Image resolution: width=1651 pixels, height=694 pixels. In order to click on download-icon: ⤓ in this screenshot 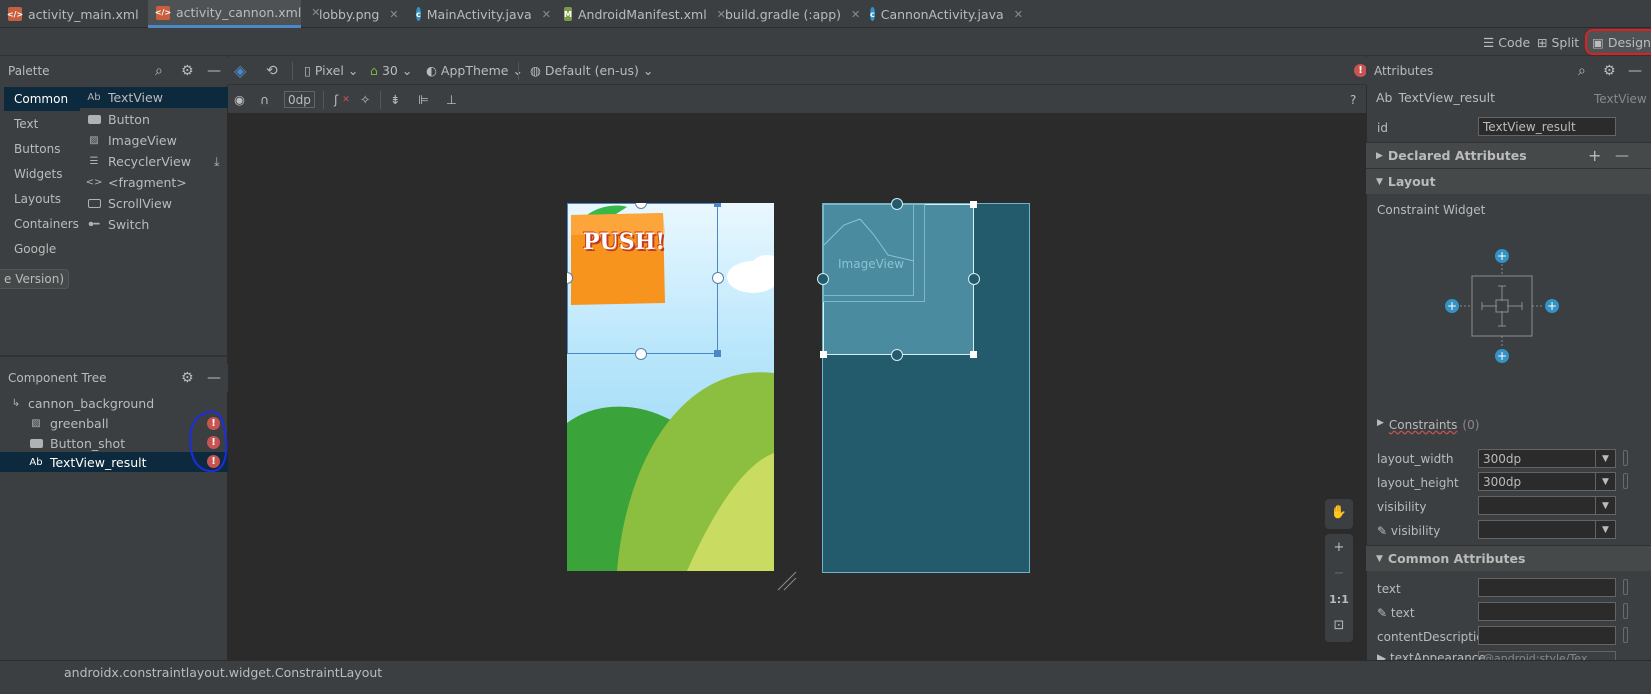, I will do `click(217, 162)`.